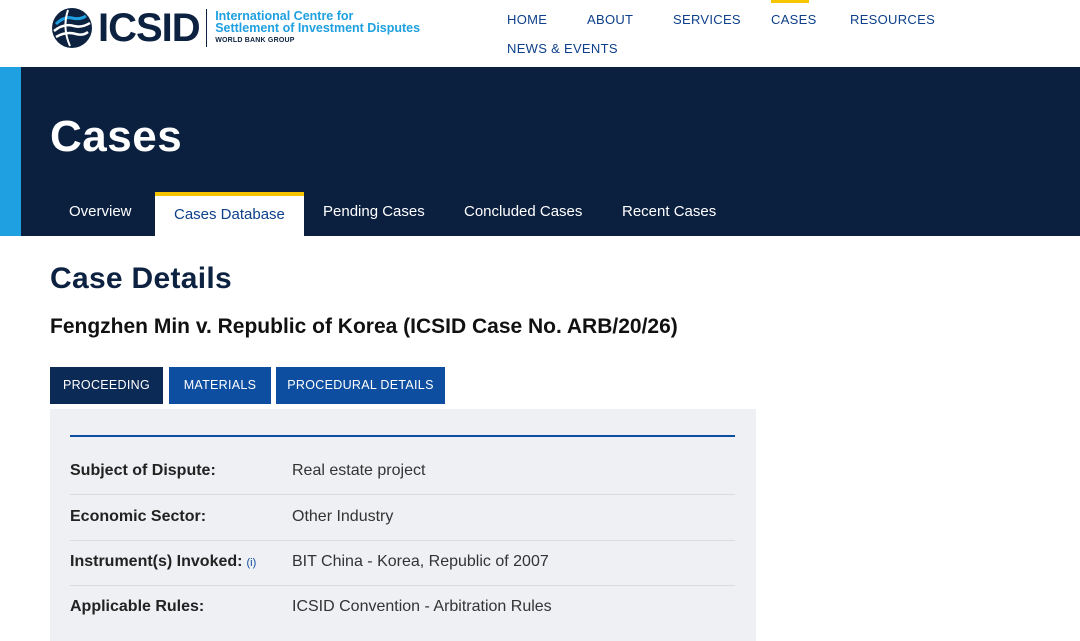 The height and width of the screenshot is (641, 1080). I want to click on globe-icon, so click(72, 28).